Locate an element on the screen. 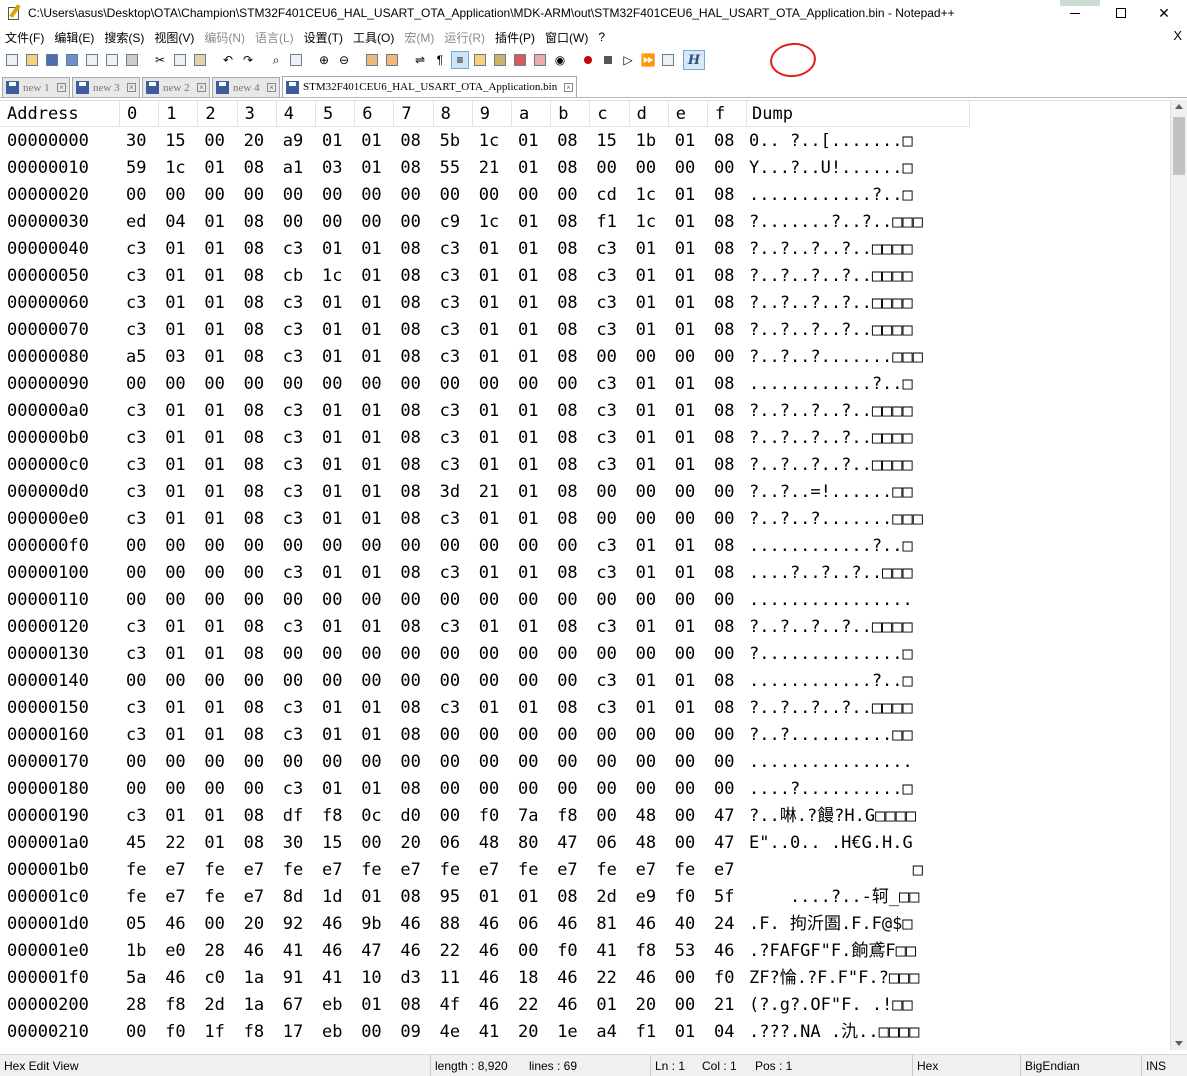  open-file-icon is located at coordinates (32, 60).